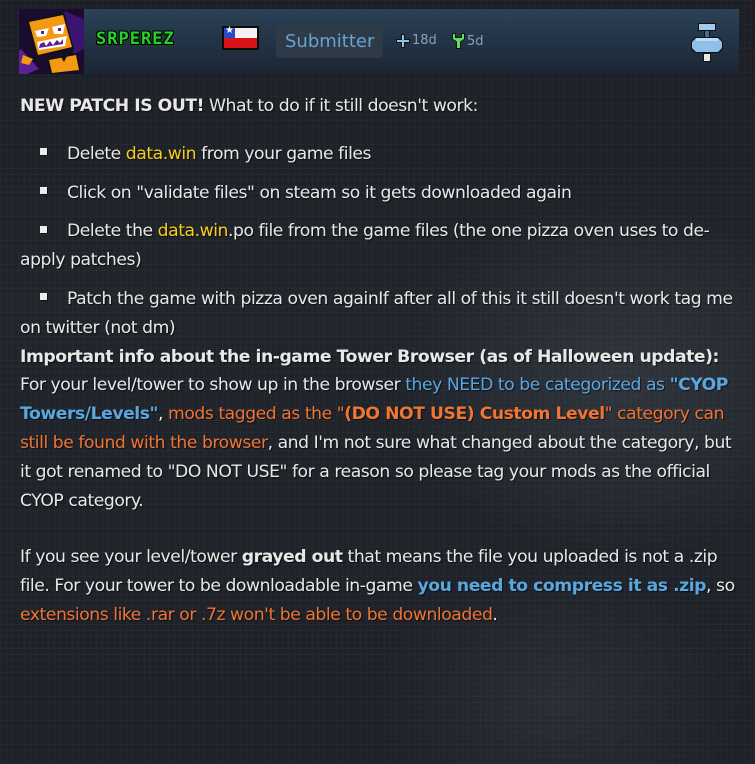 The image size is (755, 764). I want to click on pin-button, so click(707, 45).